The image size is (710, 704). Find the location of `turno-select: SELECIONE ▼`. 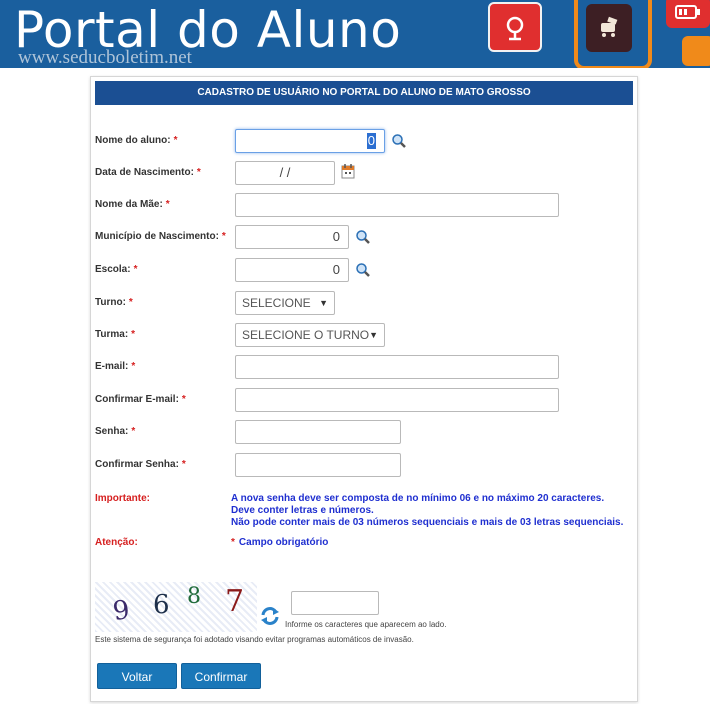

turno-select: SELECIONE ▼ is located at coordinates (285, 303).